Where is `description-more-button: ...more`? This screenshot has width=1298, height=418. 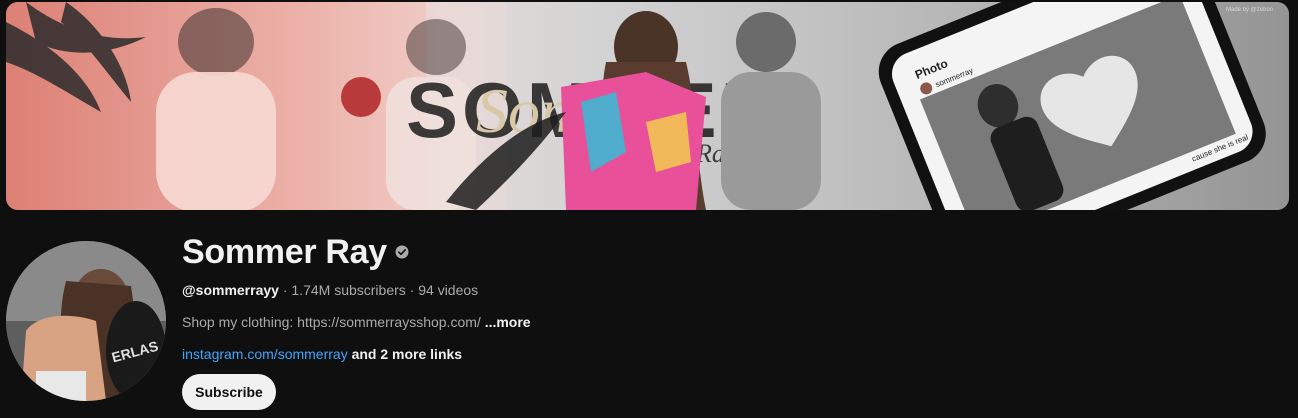
description-more-button: ...more is located at coordinates (508, 322).